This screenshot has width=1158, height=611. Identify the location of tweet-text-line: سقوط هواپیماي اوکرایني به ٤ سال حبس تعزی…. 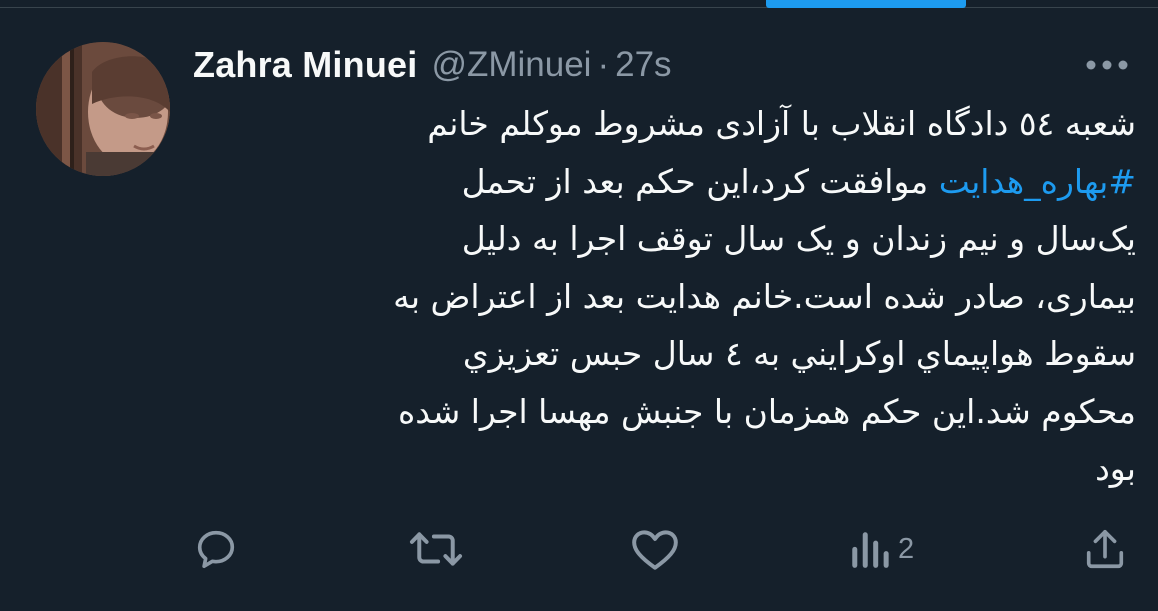
(799, 353).